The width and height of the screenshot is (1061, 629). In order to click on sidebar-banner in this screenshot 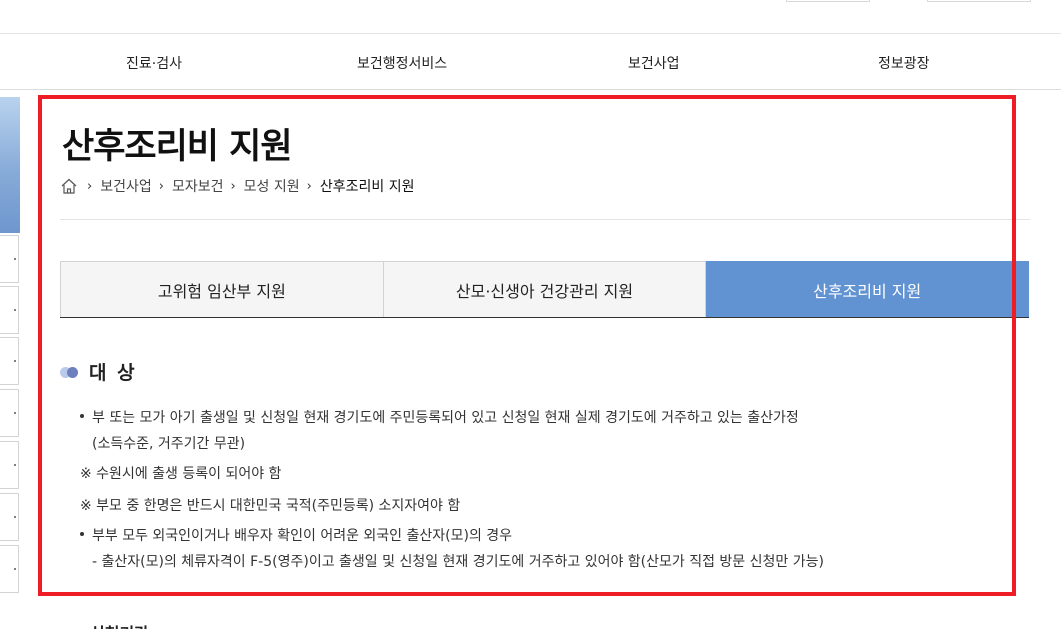, I will do `click(10, 165)`.